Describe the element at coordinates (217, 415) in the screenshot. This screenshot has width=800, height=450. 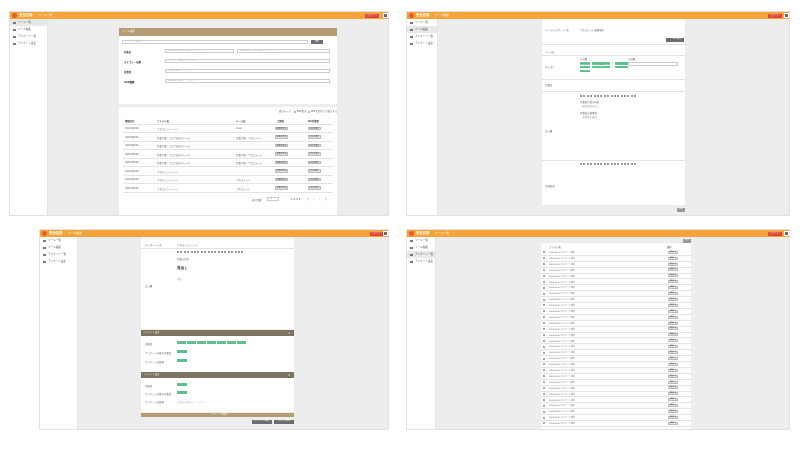
I see `add-survey-bar: アンケートを追加` at that location.